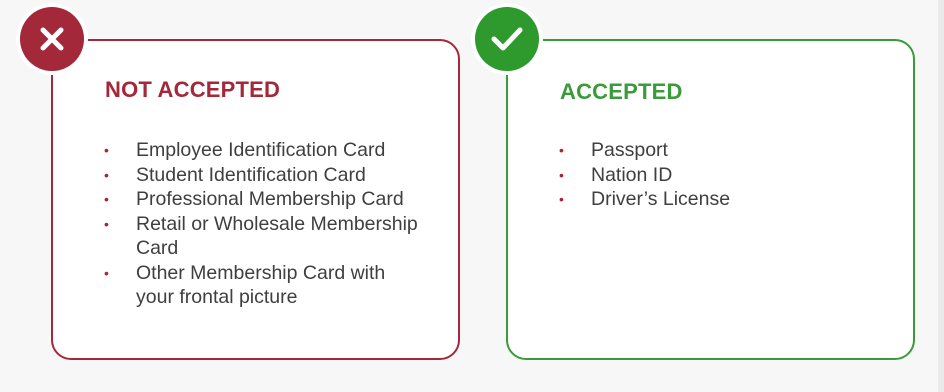 This screenshot has height=392, width=944. Describe the element at coordinates (264, 236) in the screenshot. I see `list-item: Retail or Wholesale Membership Card` at that location.